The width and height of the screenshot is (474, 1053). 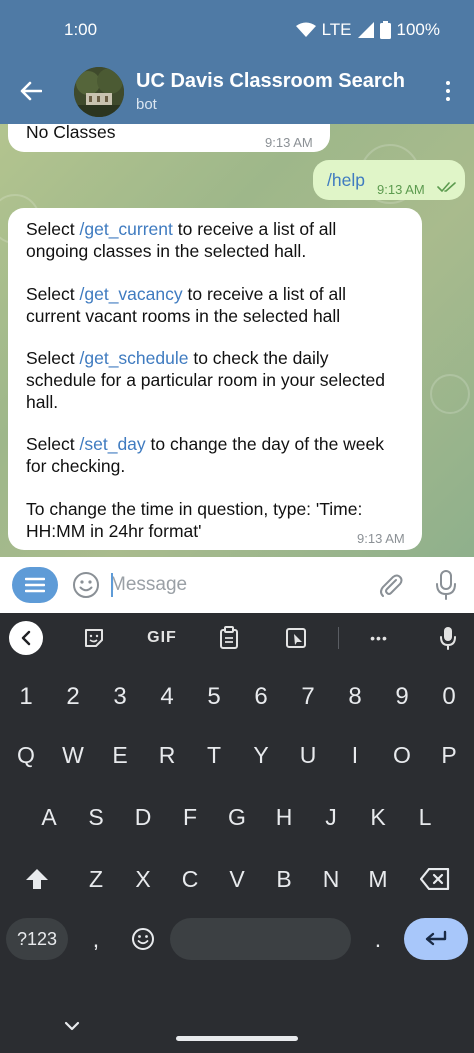 I want to click on wallpaper-doodle, so click(x=450, y=394).